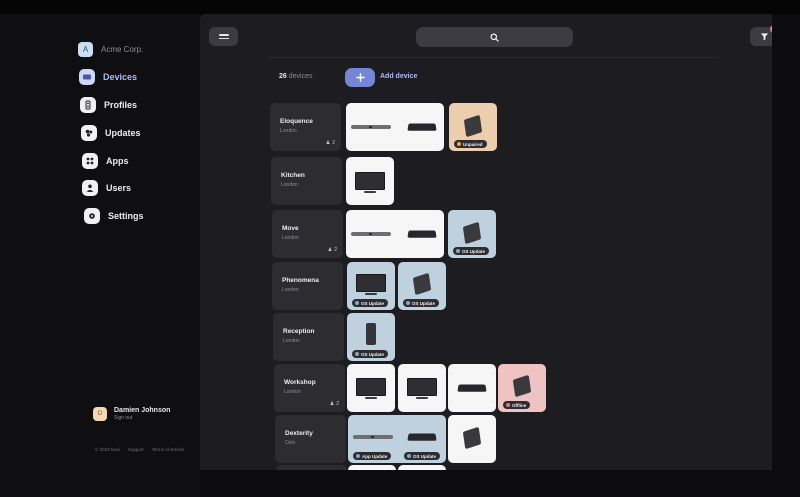 The image size is (800, 497). Describe the element at coordinates (87, 77) in the screenshot. I see `devices-icon` at that location.